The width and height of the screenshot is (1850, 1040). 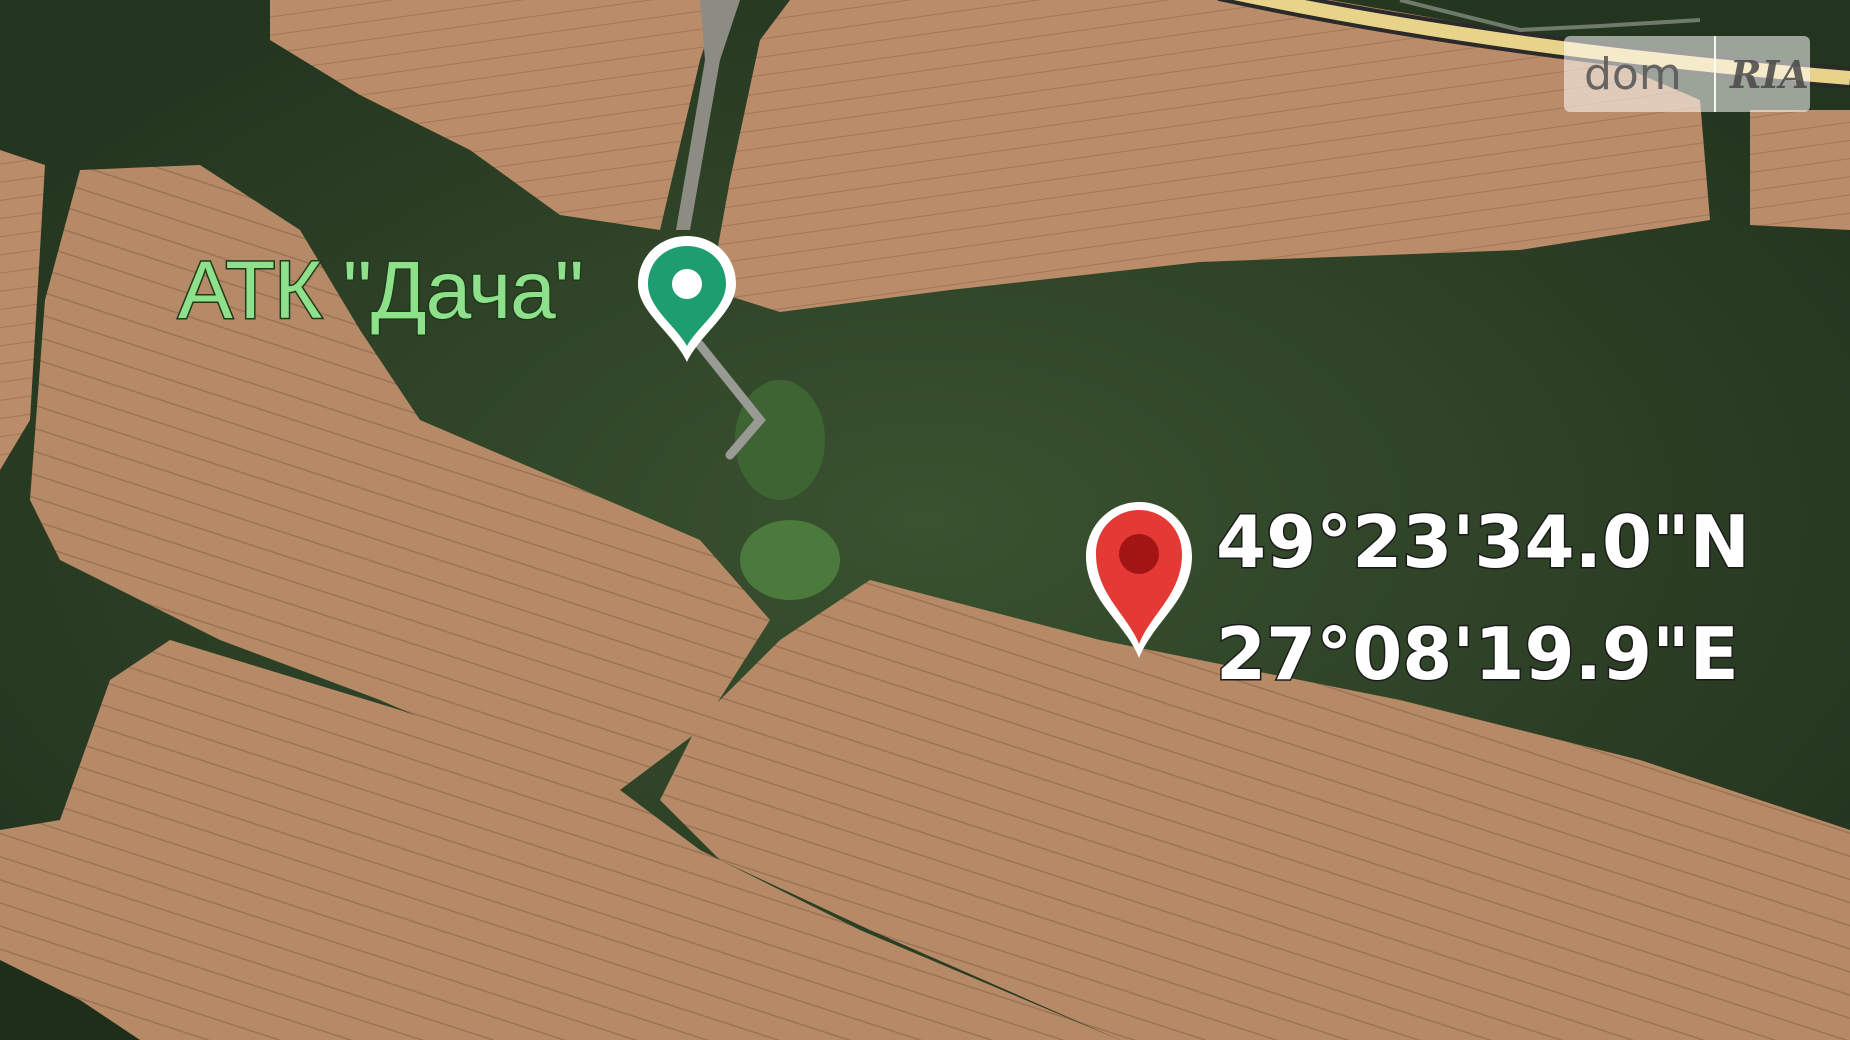 What do you see at coordinates (1633, 74) in the screenshot?
I see `watermark-brand-dom: dom` at bounding box center [1633, 74].